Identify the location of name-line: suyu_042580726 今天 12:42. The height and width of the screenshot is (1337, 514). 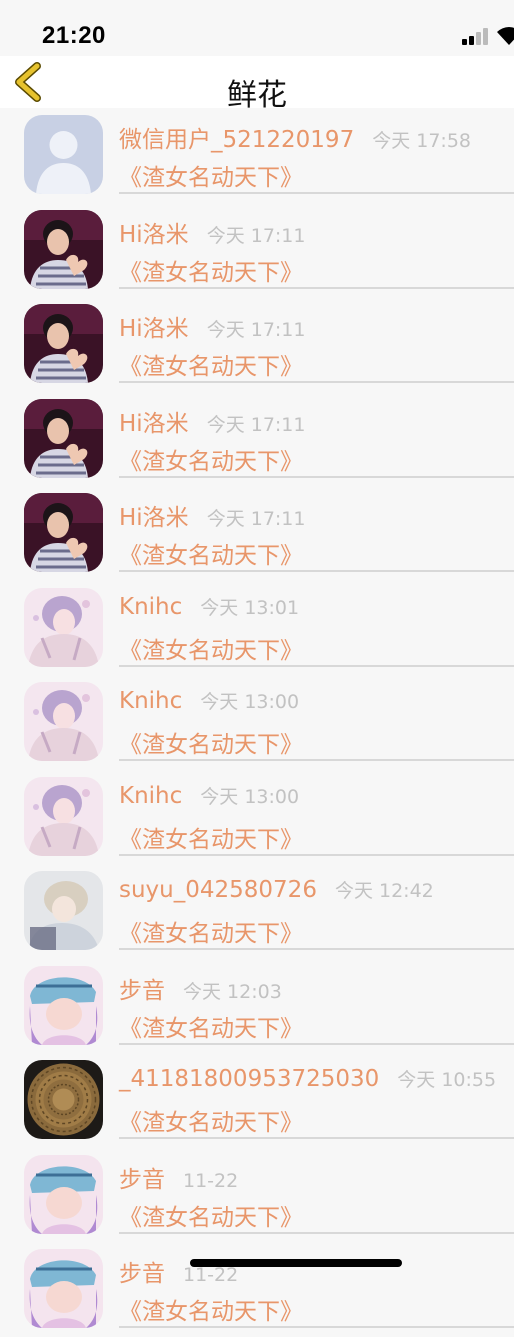
(276, 889).